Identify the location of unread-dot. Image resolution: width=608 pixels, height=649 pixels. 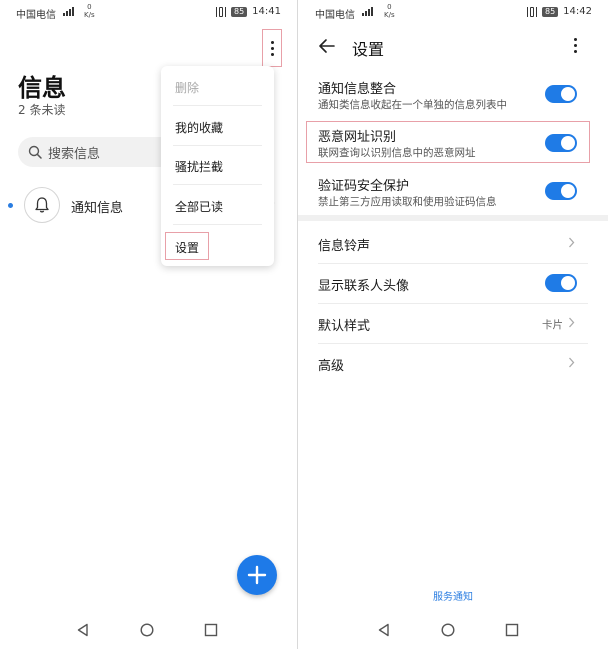
(10, 205).